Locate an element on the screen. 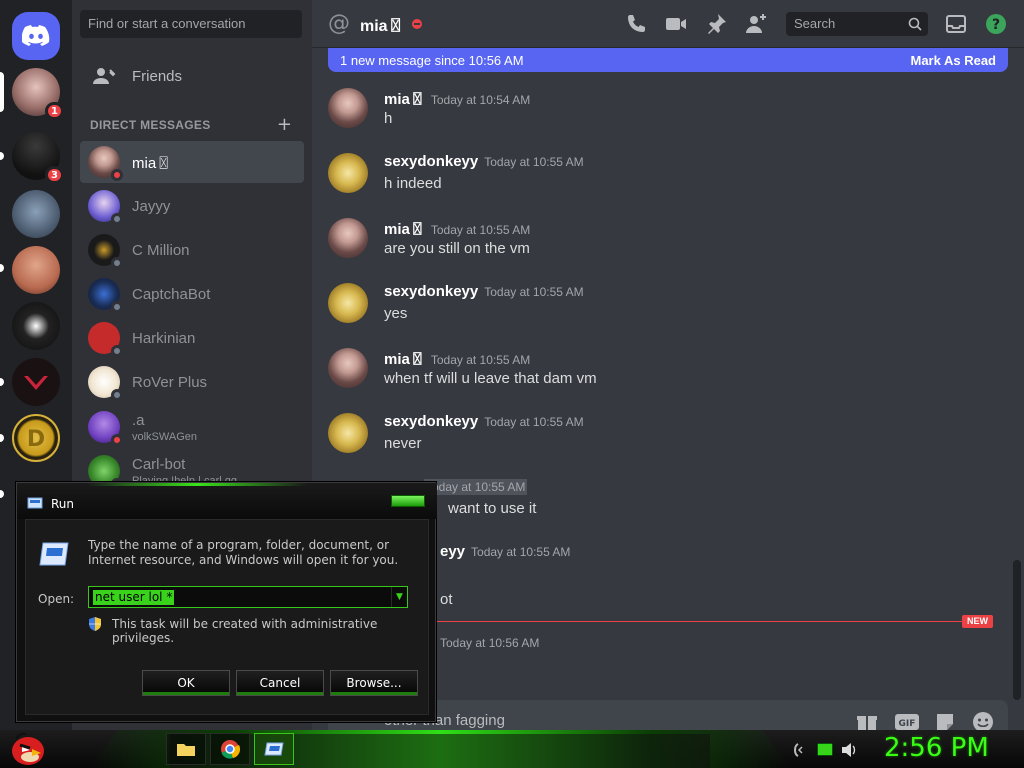  server-icon-valorant is located at coordinates (36, 382).